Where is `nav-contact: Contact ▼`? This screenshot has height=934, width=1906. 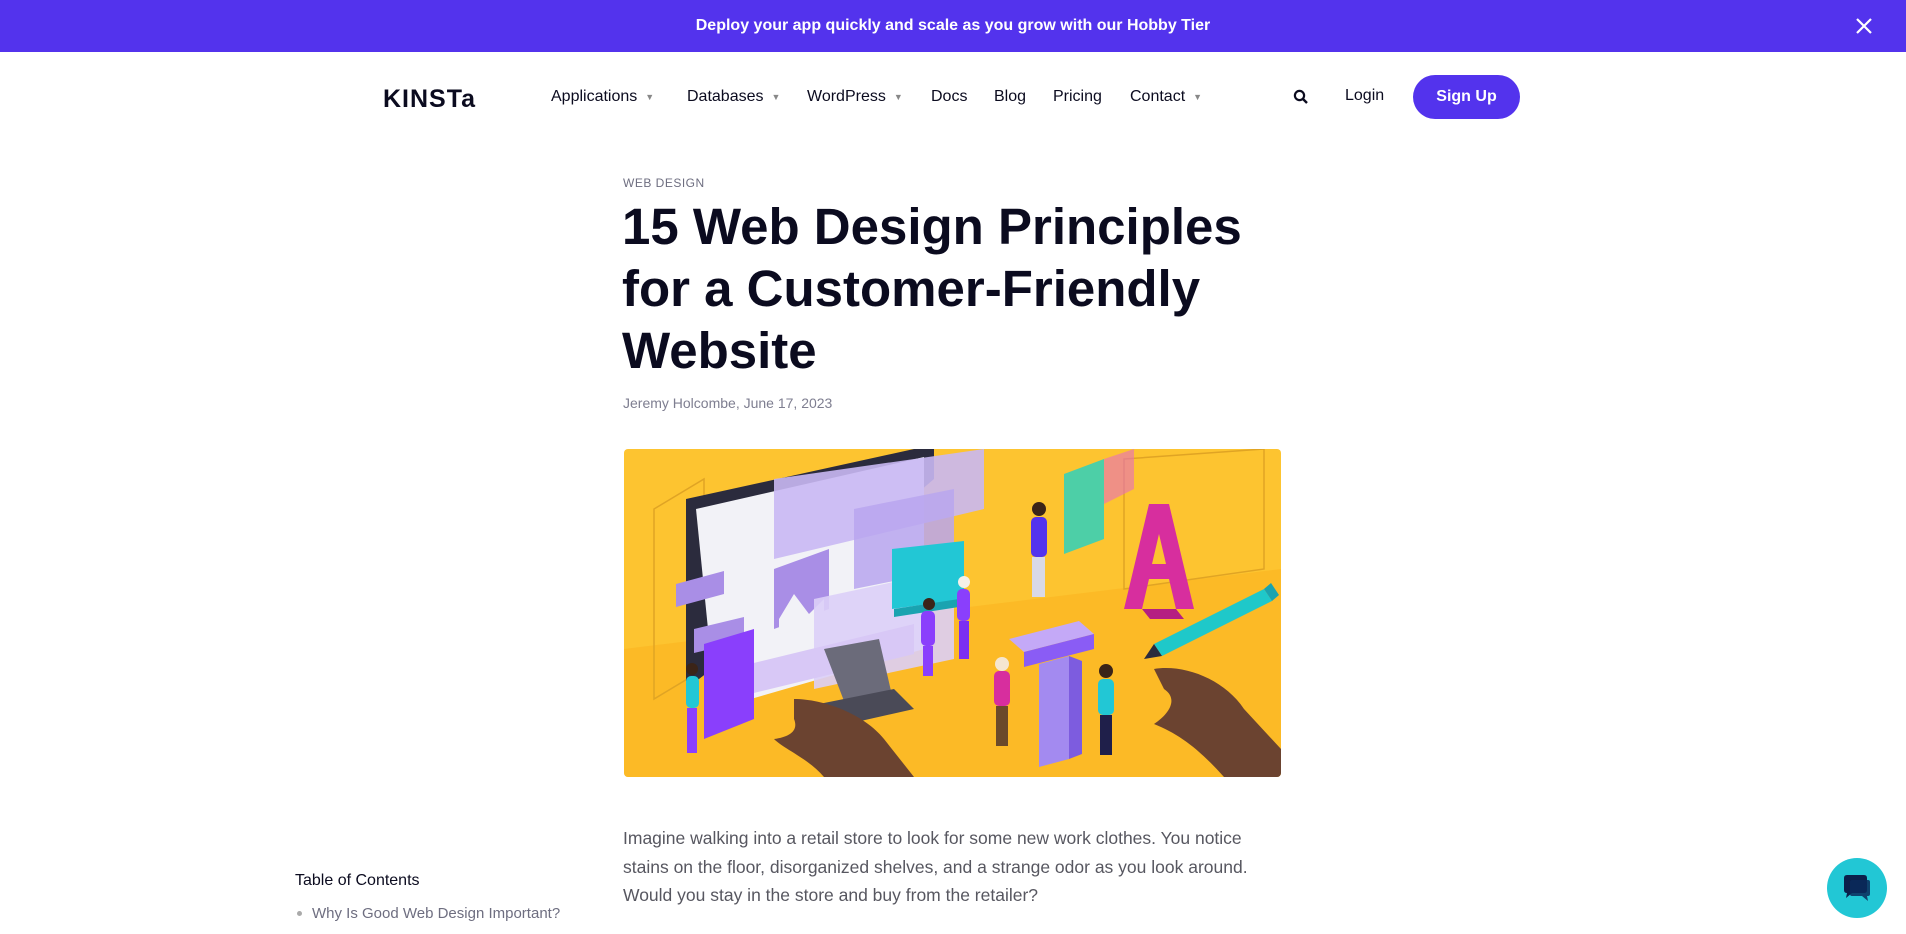 nav-contact: Contact ▼ is located at coordinates (1166, 97).